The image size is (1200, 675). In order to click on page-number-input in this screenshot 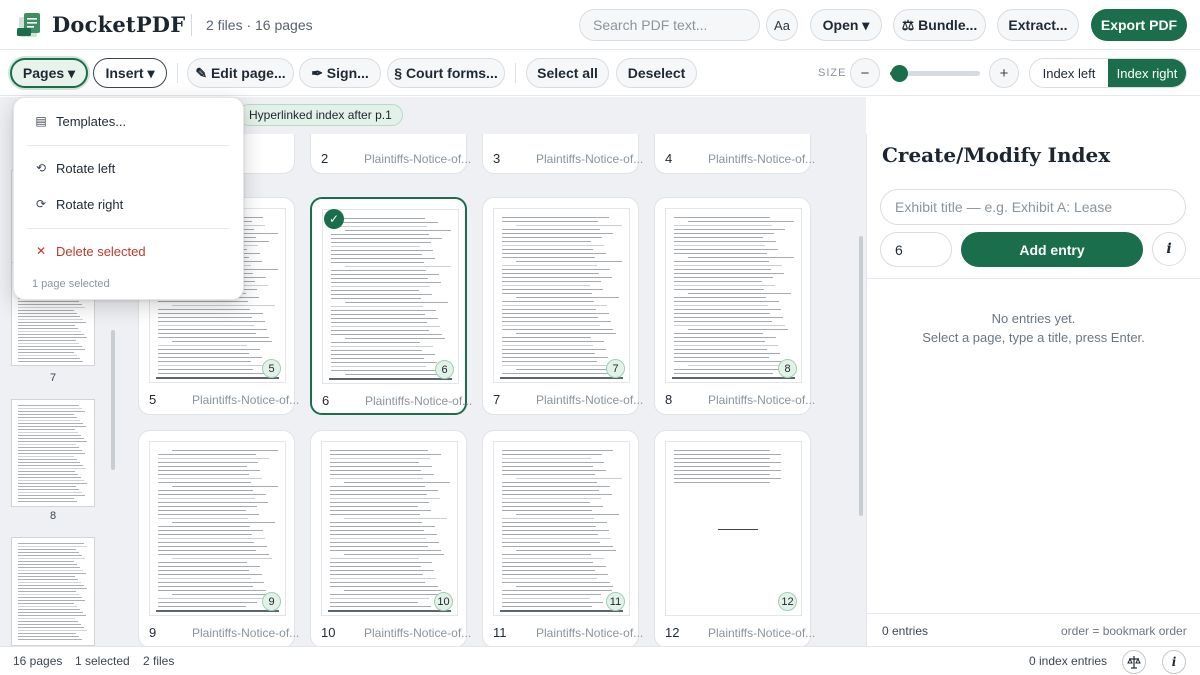, I will do `click(916, 249)`.